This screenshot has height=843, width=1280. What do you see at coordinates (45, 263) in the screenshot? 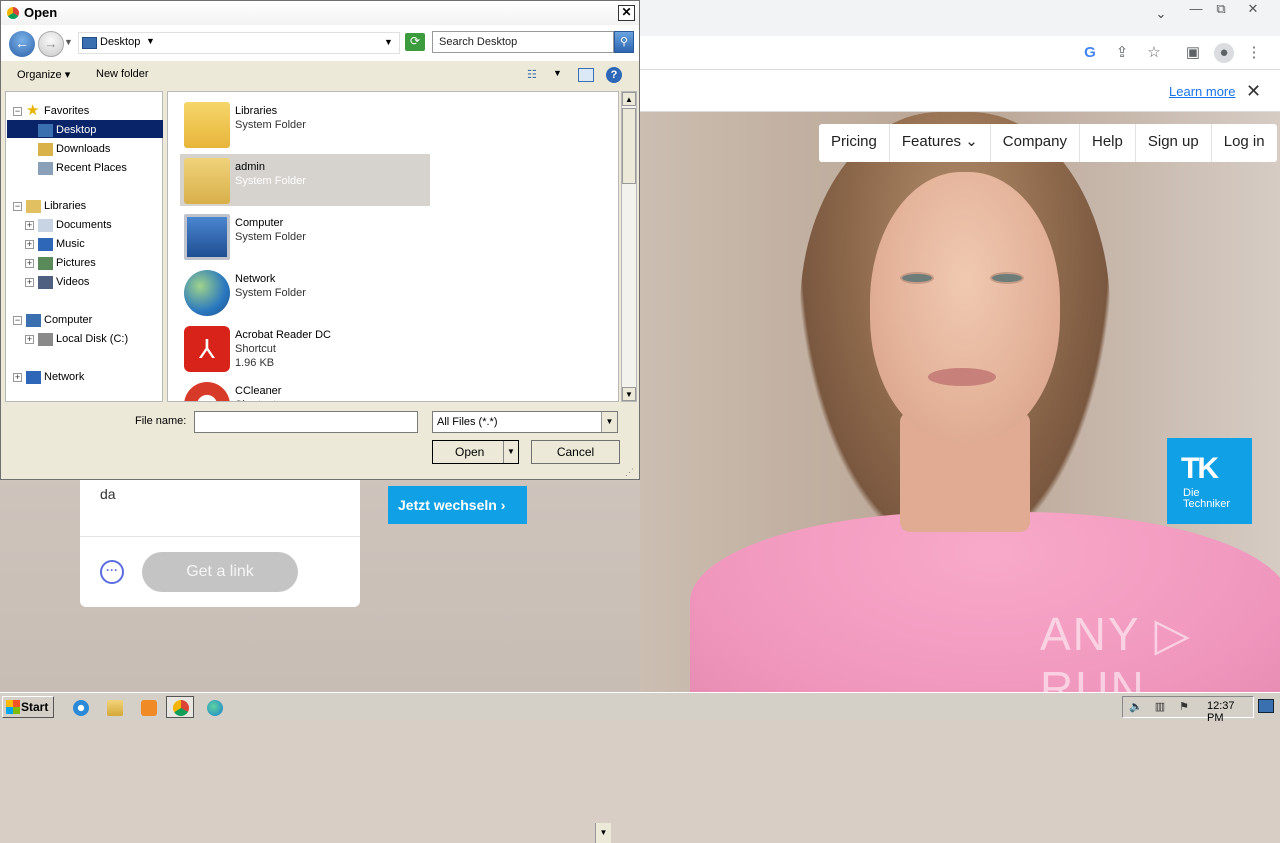
I see `pictures-icon` at bounding box center [45, 263].